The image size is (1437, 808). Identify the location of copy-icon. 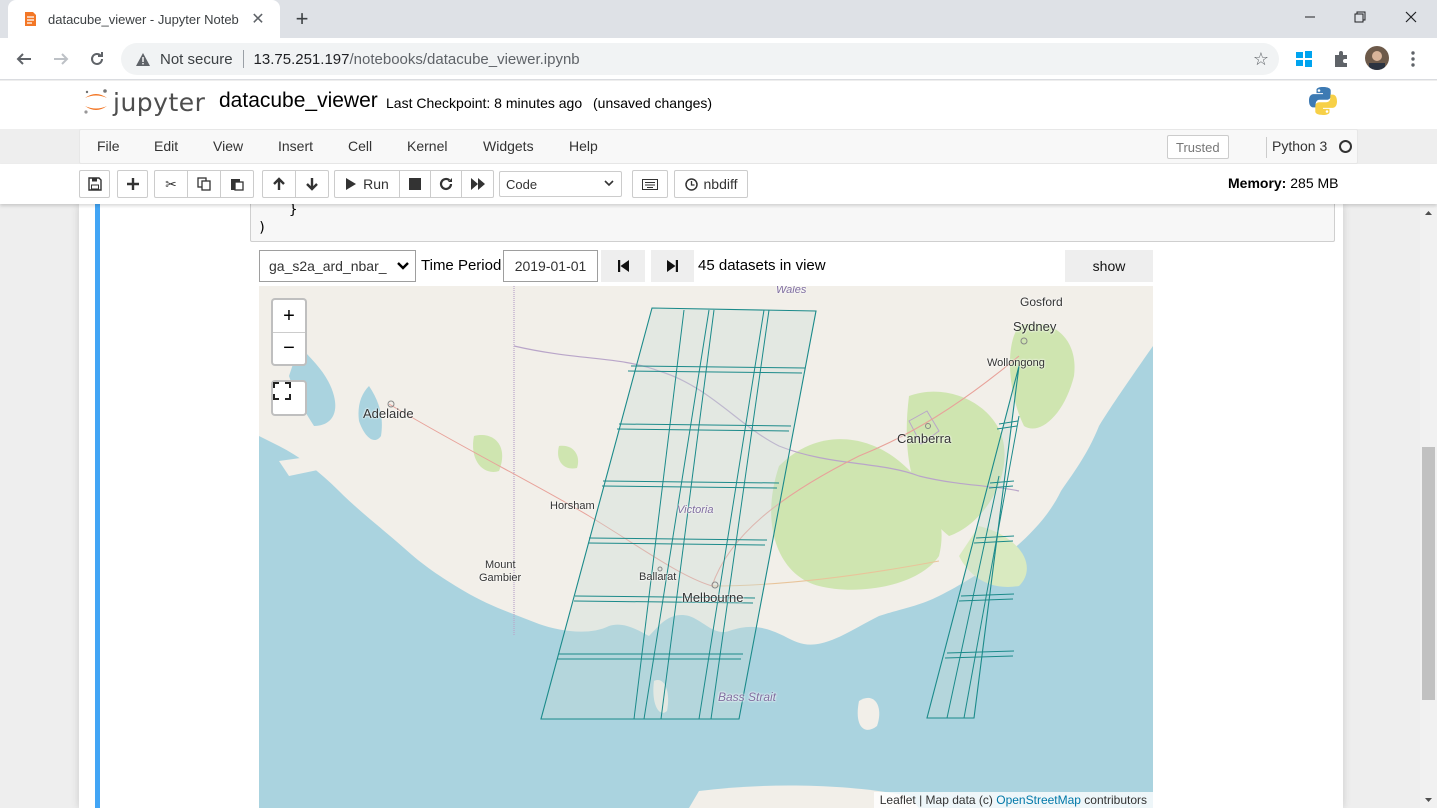
(204, 184).